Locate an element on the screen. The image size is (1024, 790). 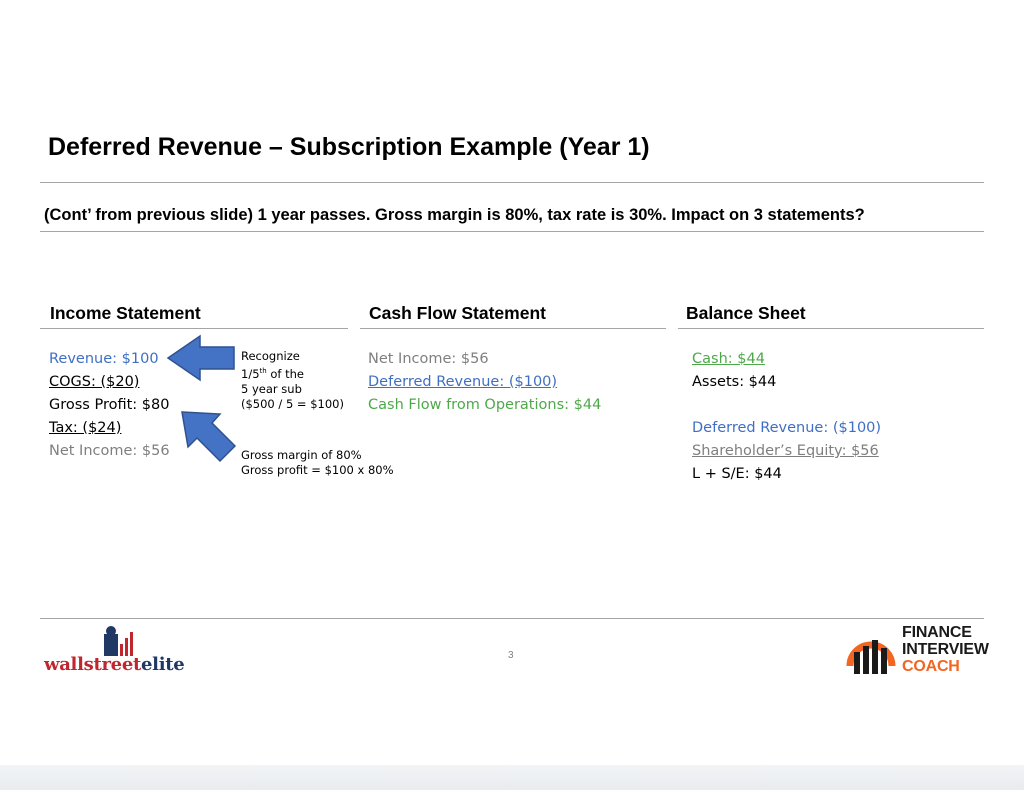
page-number: 3 is located at coordinates (511, 655).